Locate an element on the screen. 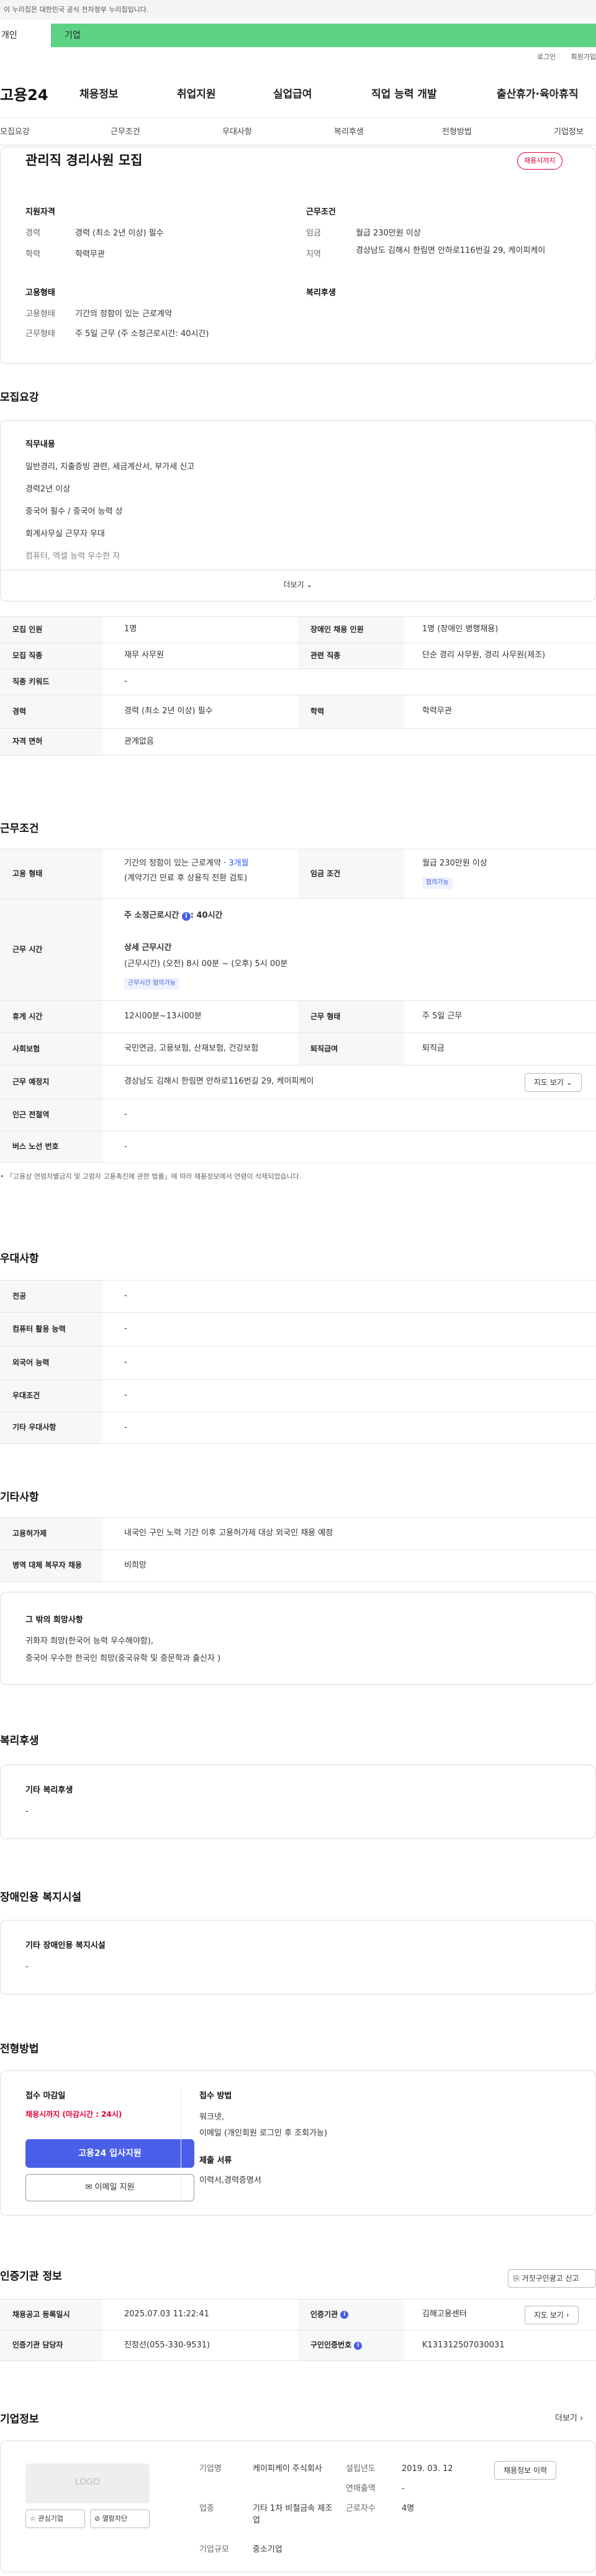 This screenshot has height=2576, width=596. gnb-item-benefit: 실업급여 is located at coordinates (292, 95).